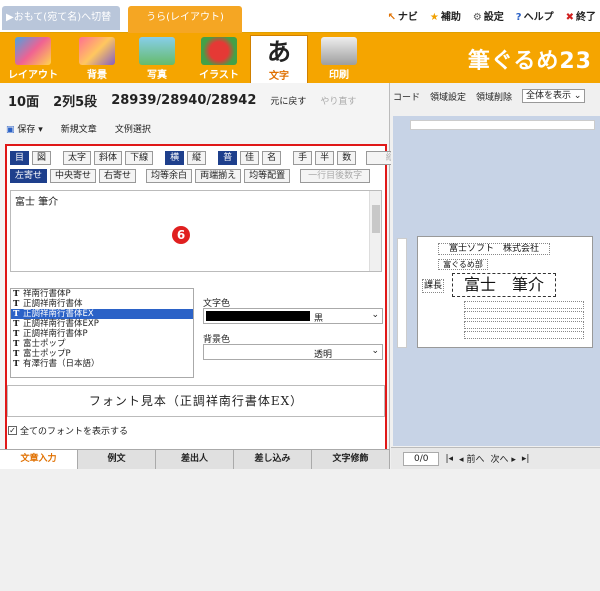 The image size is (600, 591). What do you see at coordinates (108, 158) in the screenshot?
I see `italic-button: 斜体` at bounding box center [108, 158].